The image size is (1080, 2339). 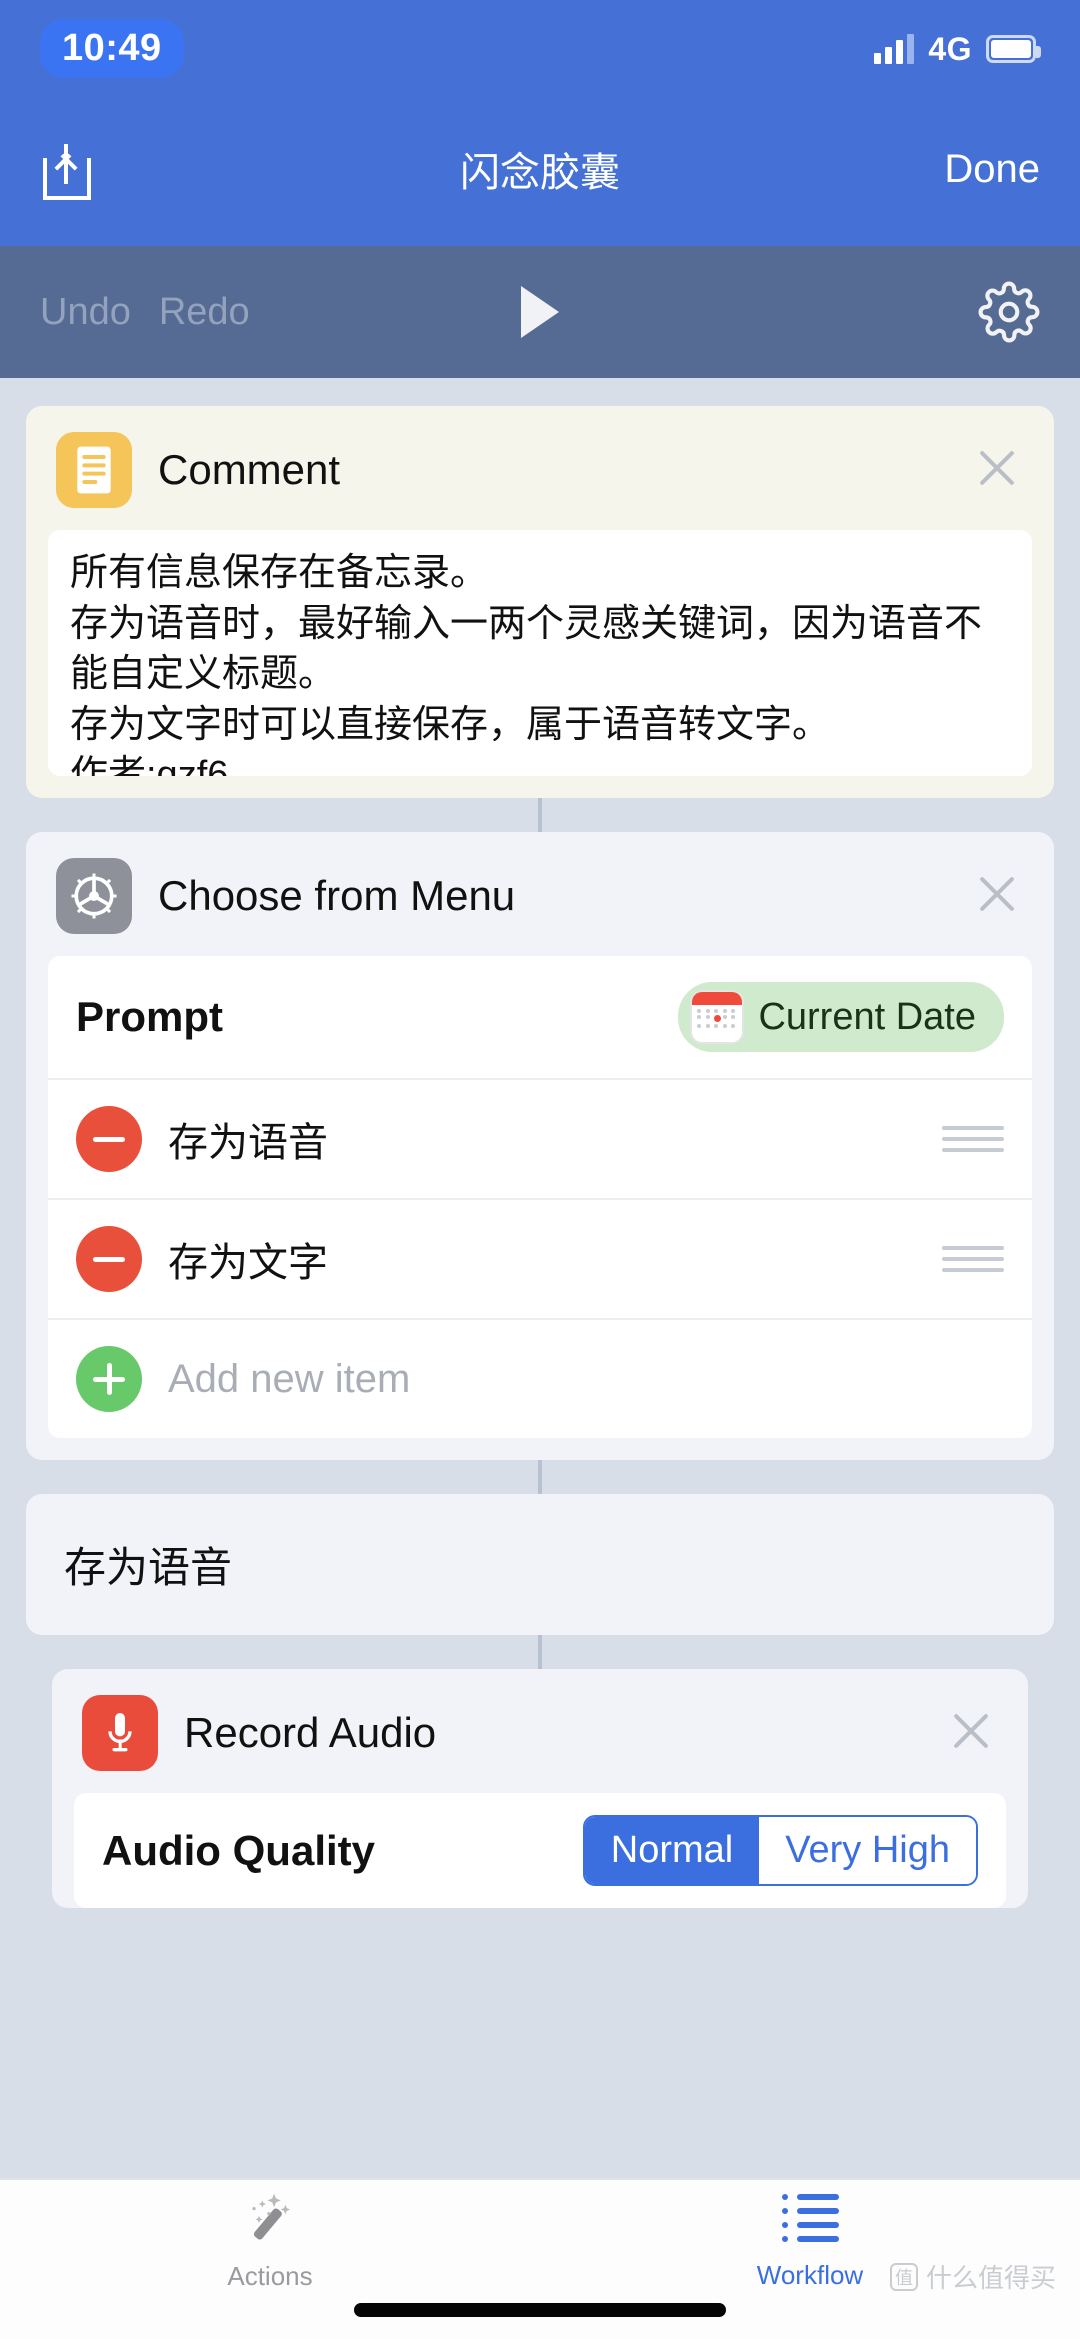 What do you see at coordinates (109, 1379) in the screenshot?
I see `plus-circle-icon` at bounding box center [109, 1379].